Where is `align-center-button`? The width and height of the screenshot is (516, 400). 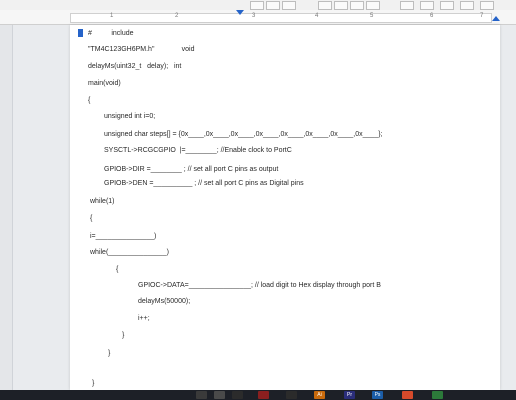
align-center-button is located at coordinates (341, 5).